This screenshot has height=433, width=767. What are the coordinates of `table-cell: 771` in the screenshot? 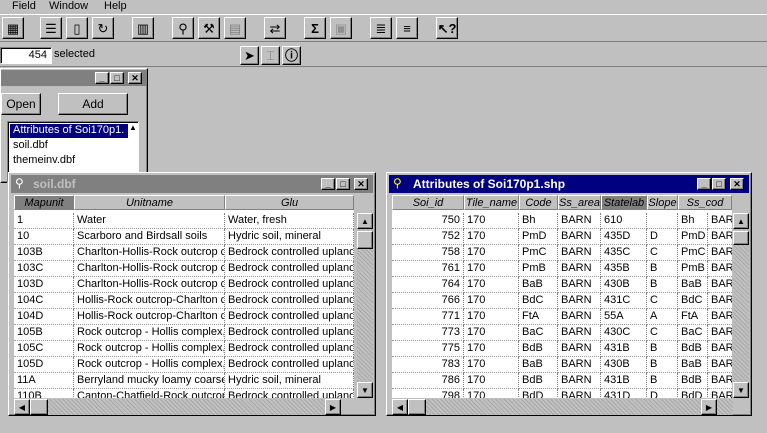 It's located at (428, 317).